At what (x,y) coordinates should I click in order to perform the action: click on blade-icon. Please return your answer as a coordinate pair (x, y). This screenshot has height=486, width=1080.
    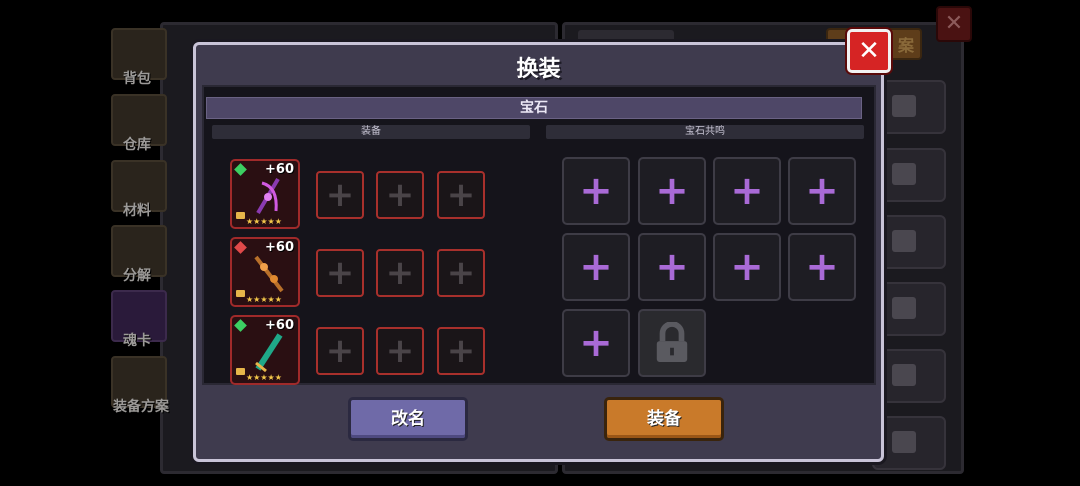
    Looking at the image, I should click on (269, 353).